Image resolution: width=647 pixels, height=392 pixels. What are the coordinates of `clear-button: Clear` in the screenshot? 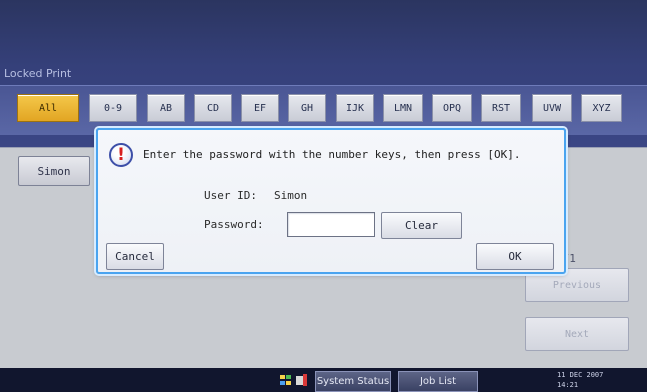 It's located at (421, 225).